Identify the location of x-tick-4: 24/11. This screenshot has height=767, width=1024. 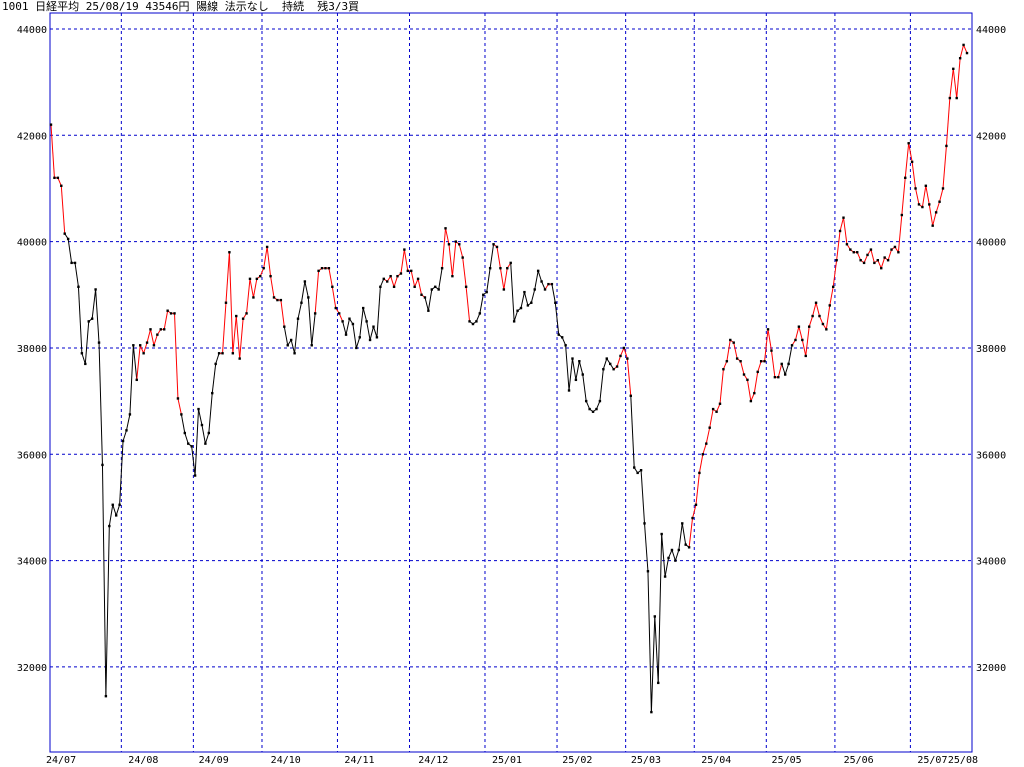
(359, 760).